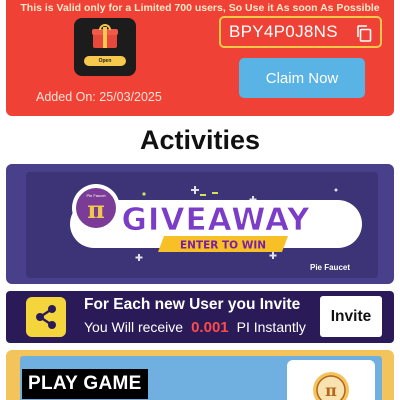  Describe the element at coordinates (283, 31) in the screenshot. I see `promo-code: BPY4P0J8NS` at that location.